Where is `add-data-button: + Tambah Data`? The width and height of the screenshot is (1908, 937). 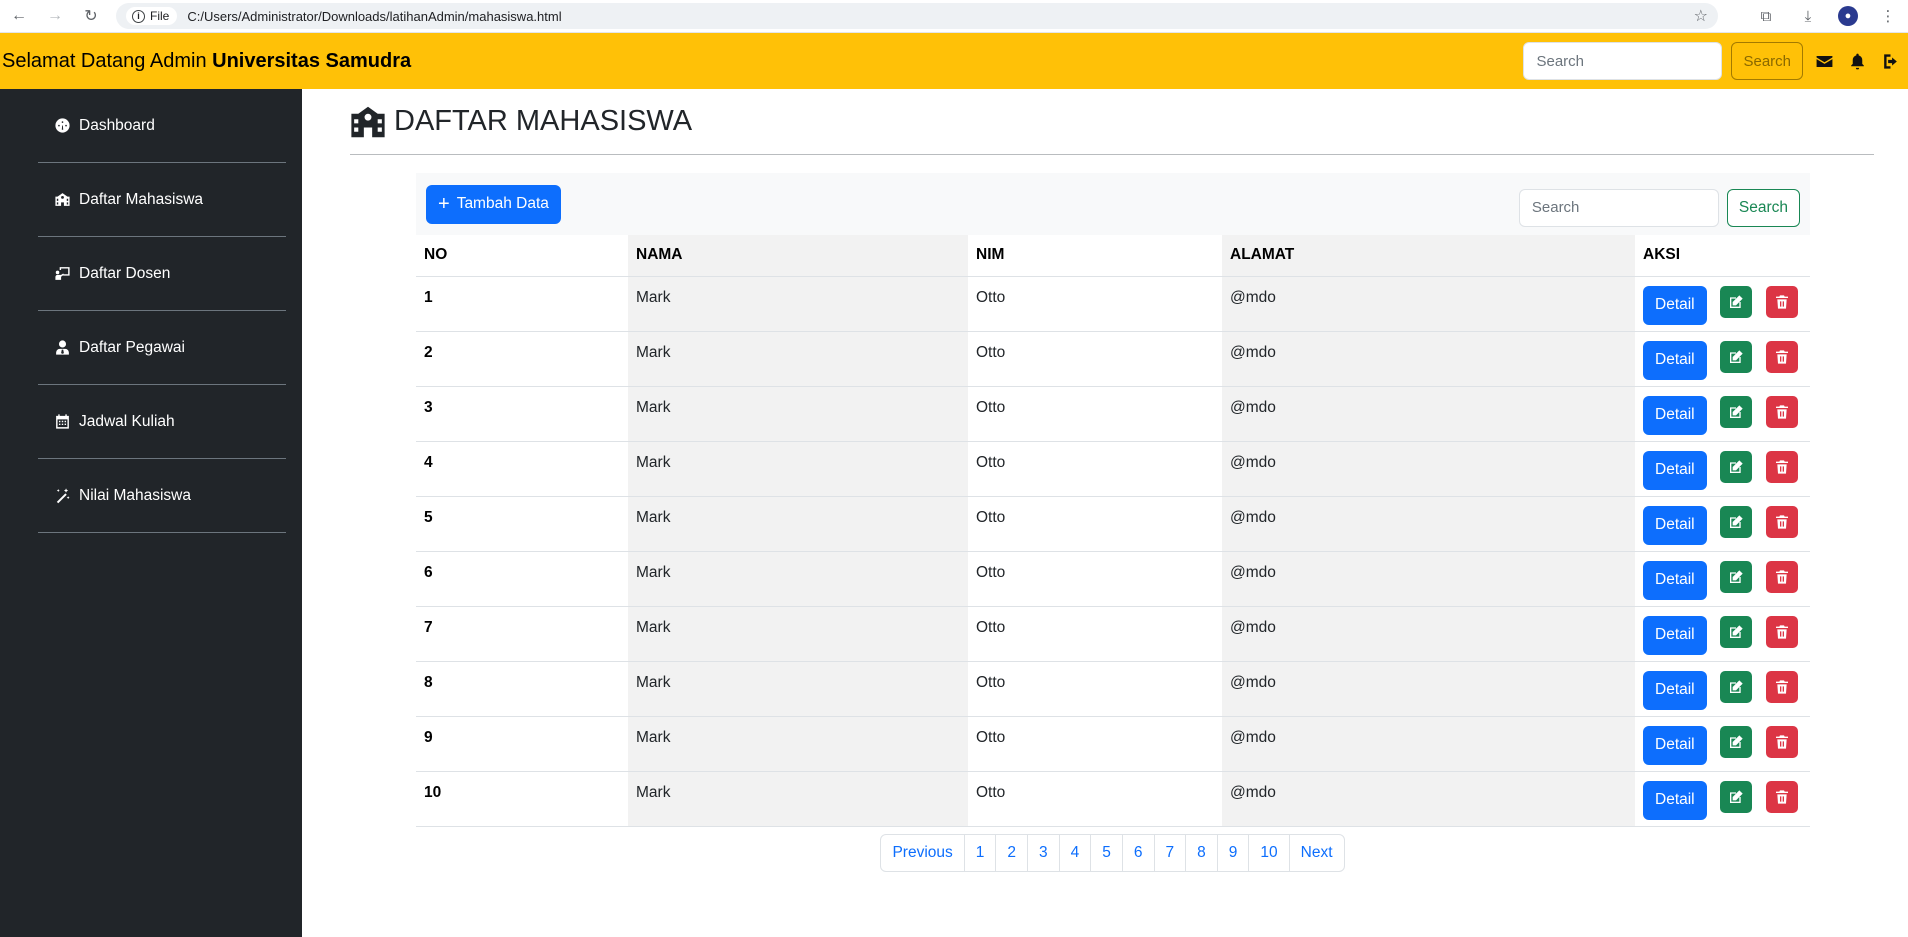
add-data-button: + Tambah Data is located at coordinates (493, 204).